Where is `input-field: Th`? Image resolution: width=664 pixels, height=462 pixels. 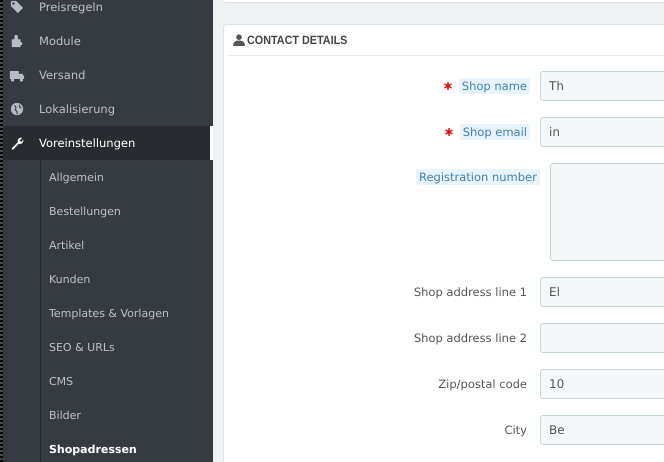 input-field: Th is located at coordinates (602, 86).